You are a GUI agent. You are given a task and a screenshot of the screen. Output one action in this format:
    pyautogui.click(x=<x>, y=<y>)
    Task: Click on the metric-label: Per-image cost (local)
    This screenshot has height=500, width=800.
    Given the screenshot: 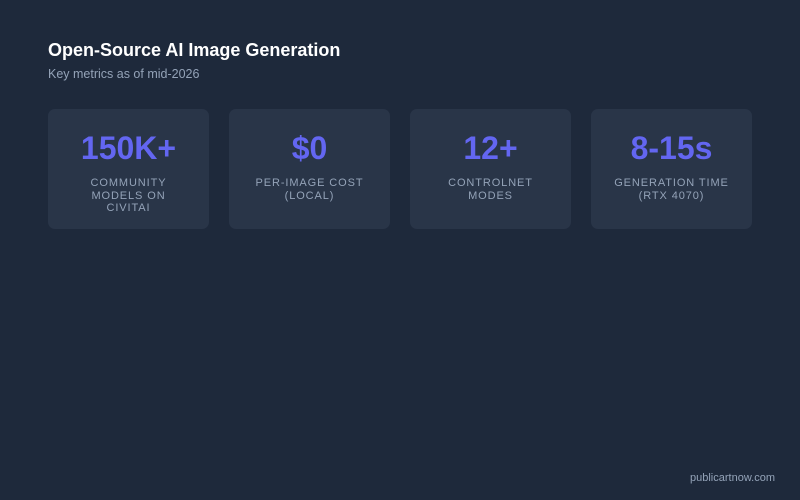 What is the action you would take?
    pyautogui.click(x=309, y=189)
    